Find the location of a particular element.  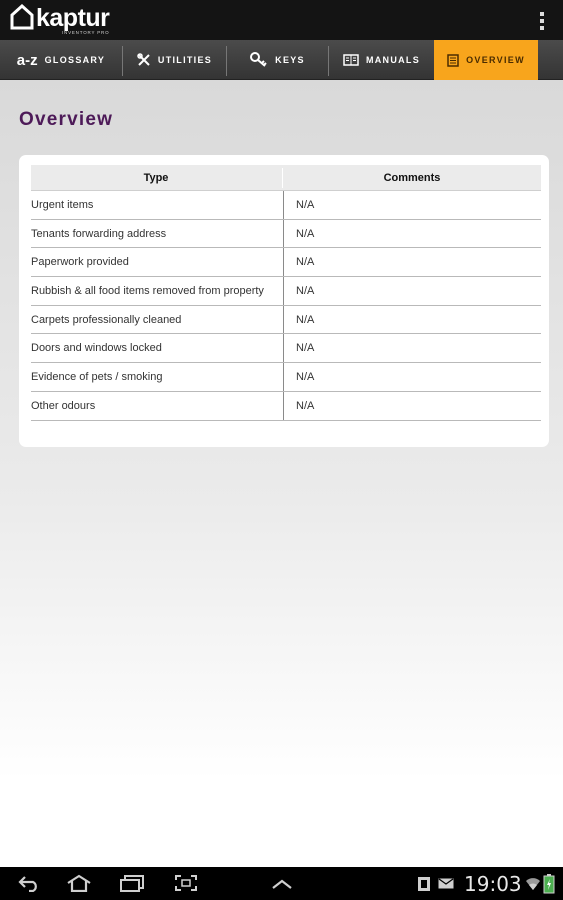

cell-type: Carpets professionally cleaned is located at coordinates (157, 319).